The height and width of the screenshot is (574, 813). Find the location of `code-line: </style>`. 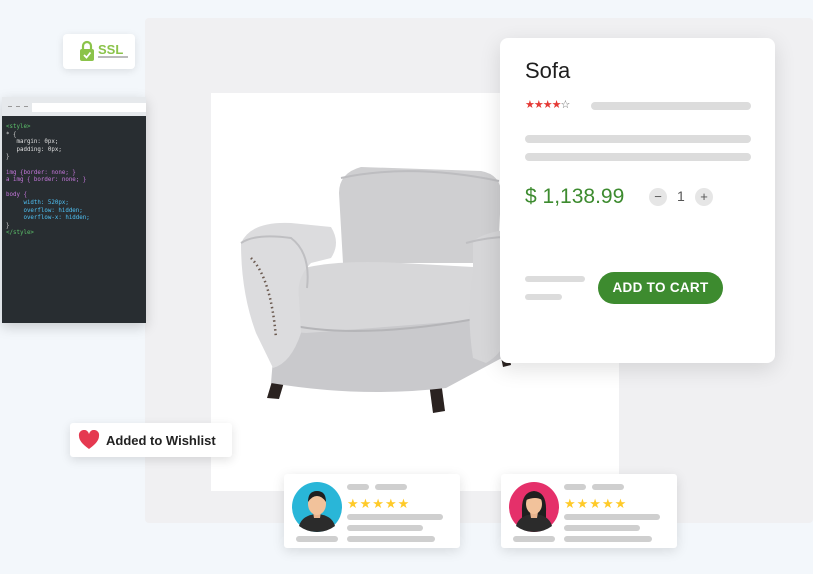

code-line: </style> is located at coordinates (20, 233).